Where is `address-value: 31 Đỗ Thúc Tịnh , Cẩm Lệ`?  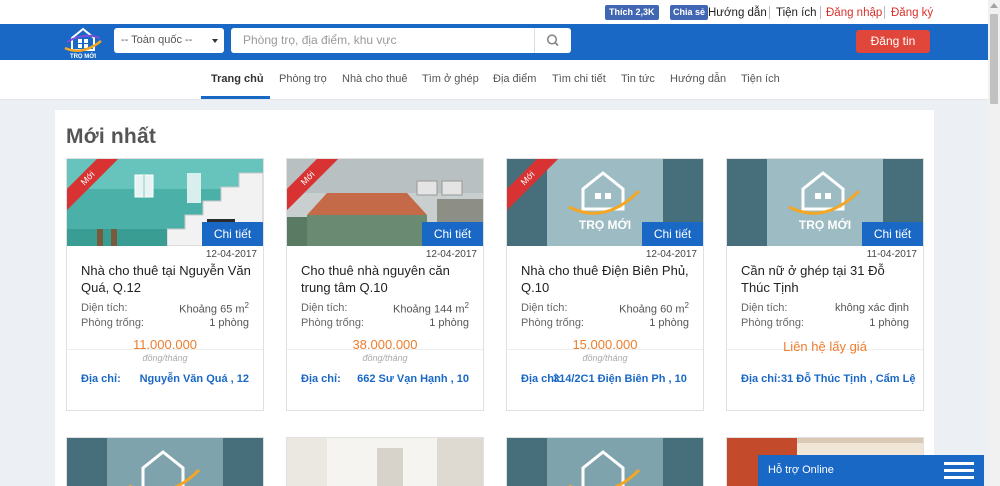
address-value: 31 Đỗ Thúc Tịnh , Cẩm Lệ is located at coordinates (848, 379).